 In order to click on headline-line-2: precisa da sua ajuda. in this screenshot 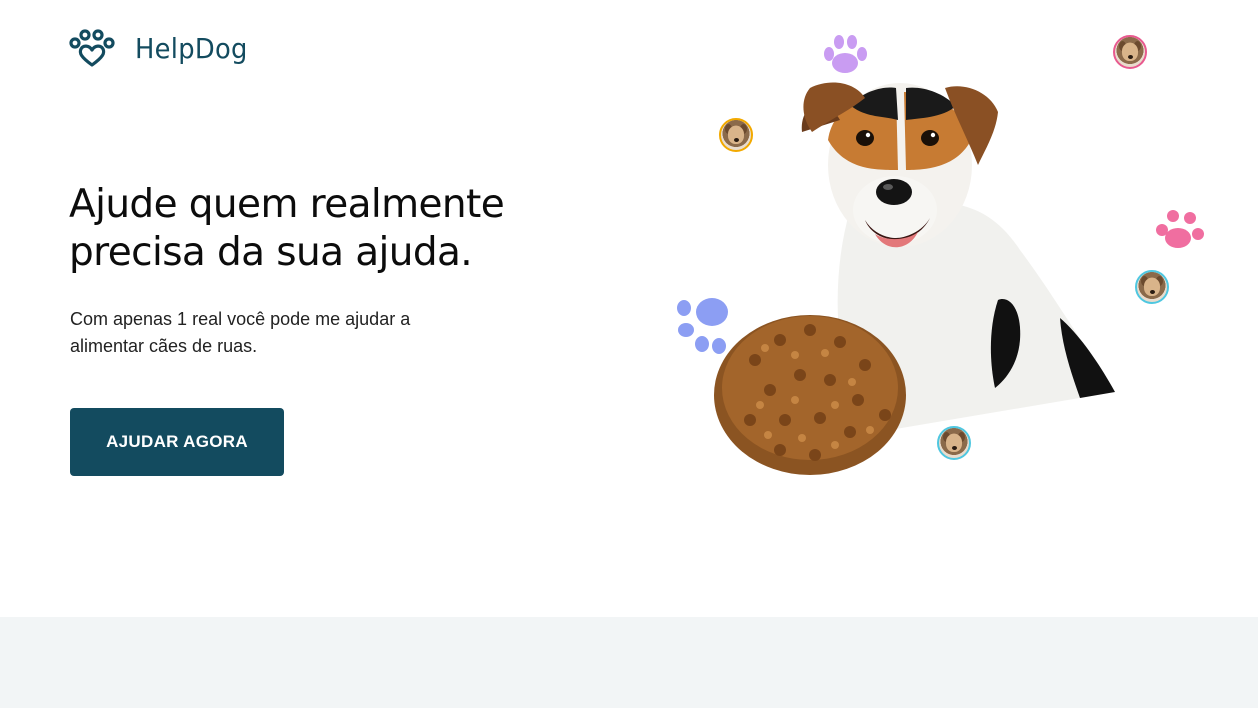, I will do `click(271, 252)`.